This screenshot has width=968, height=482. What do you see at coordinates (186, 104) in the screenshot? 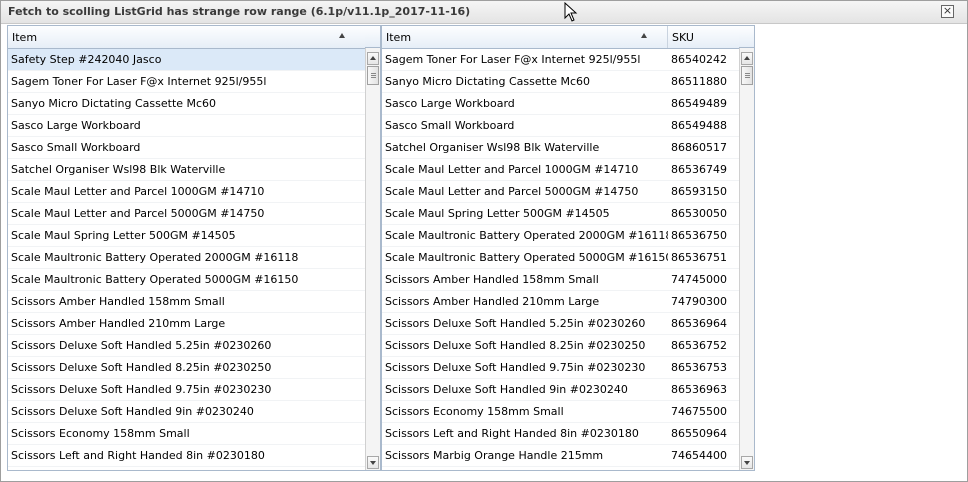
I see `table-row: Sanyo Micro Dictating Cassette Mc60` at bounding box center [186, 104].